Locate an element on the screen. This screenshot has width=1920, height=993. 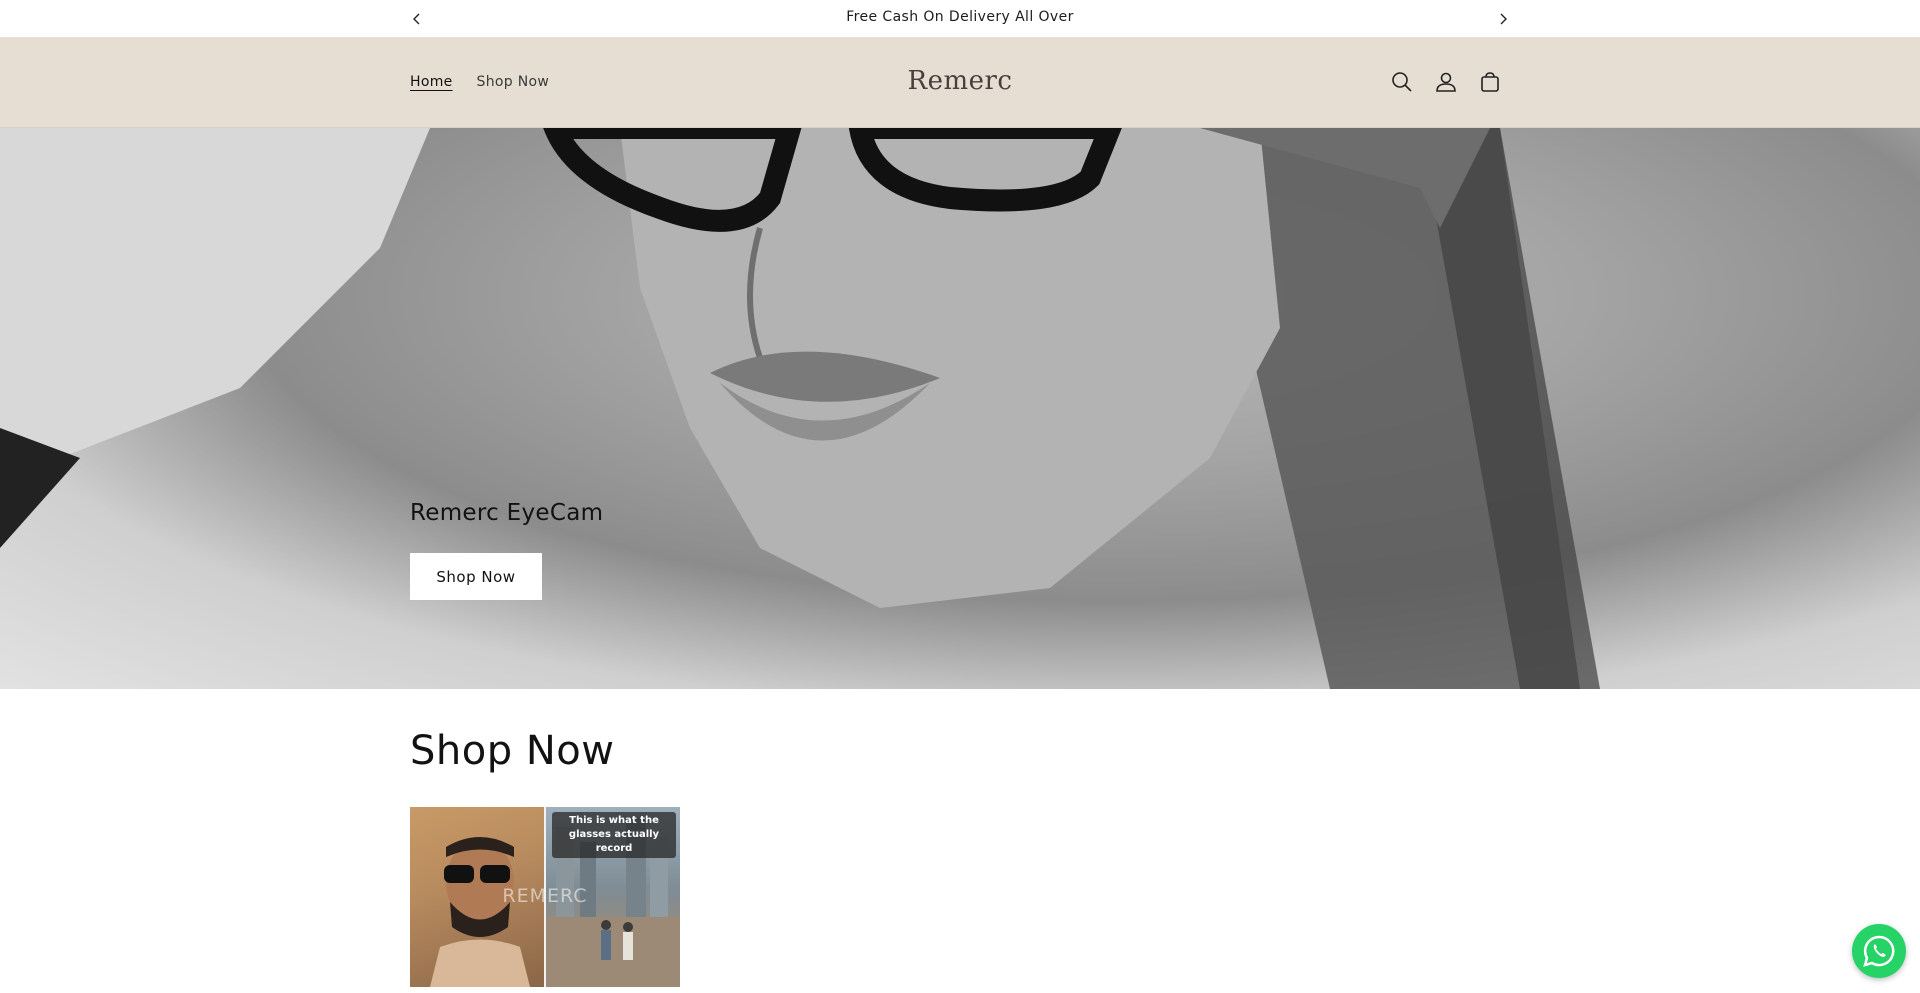
cart-icon is located at coordinates (1490, 82).